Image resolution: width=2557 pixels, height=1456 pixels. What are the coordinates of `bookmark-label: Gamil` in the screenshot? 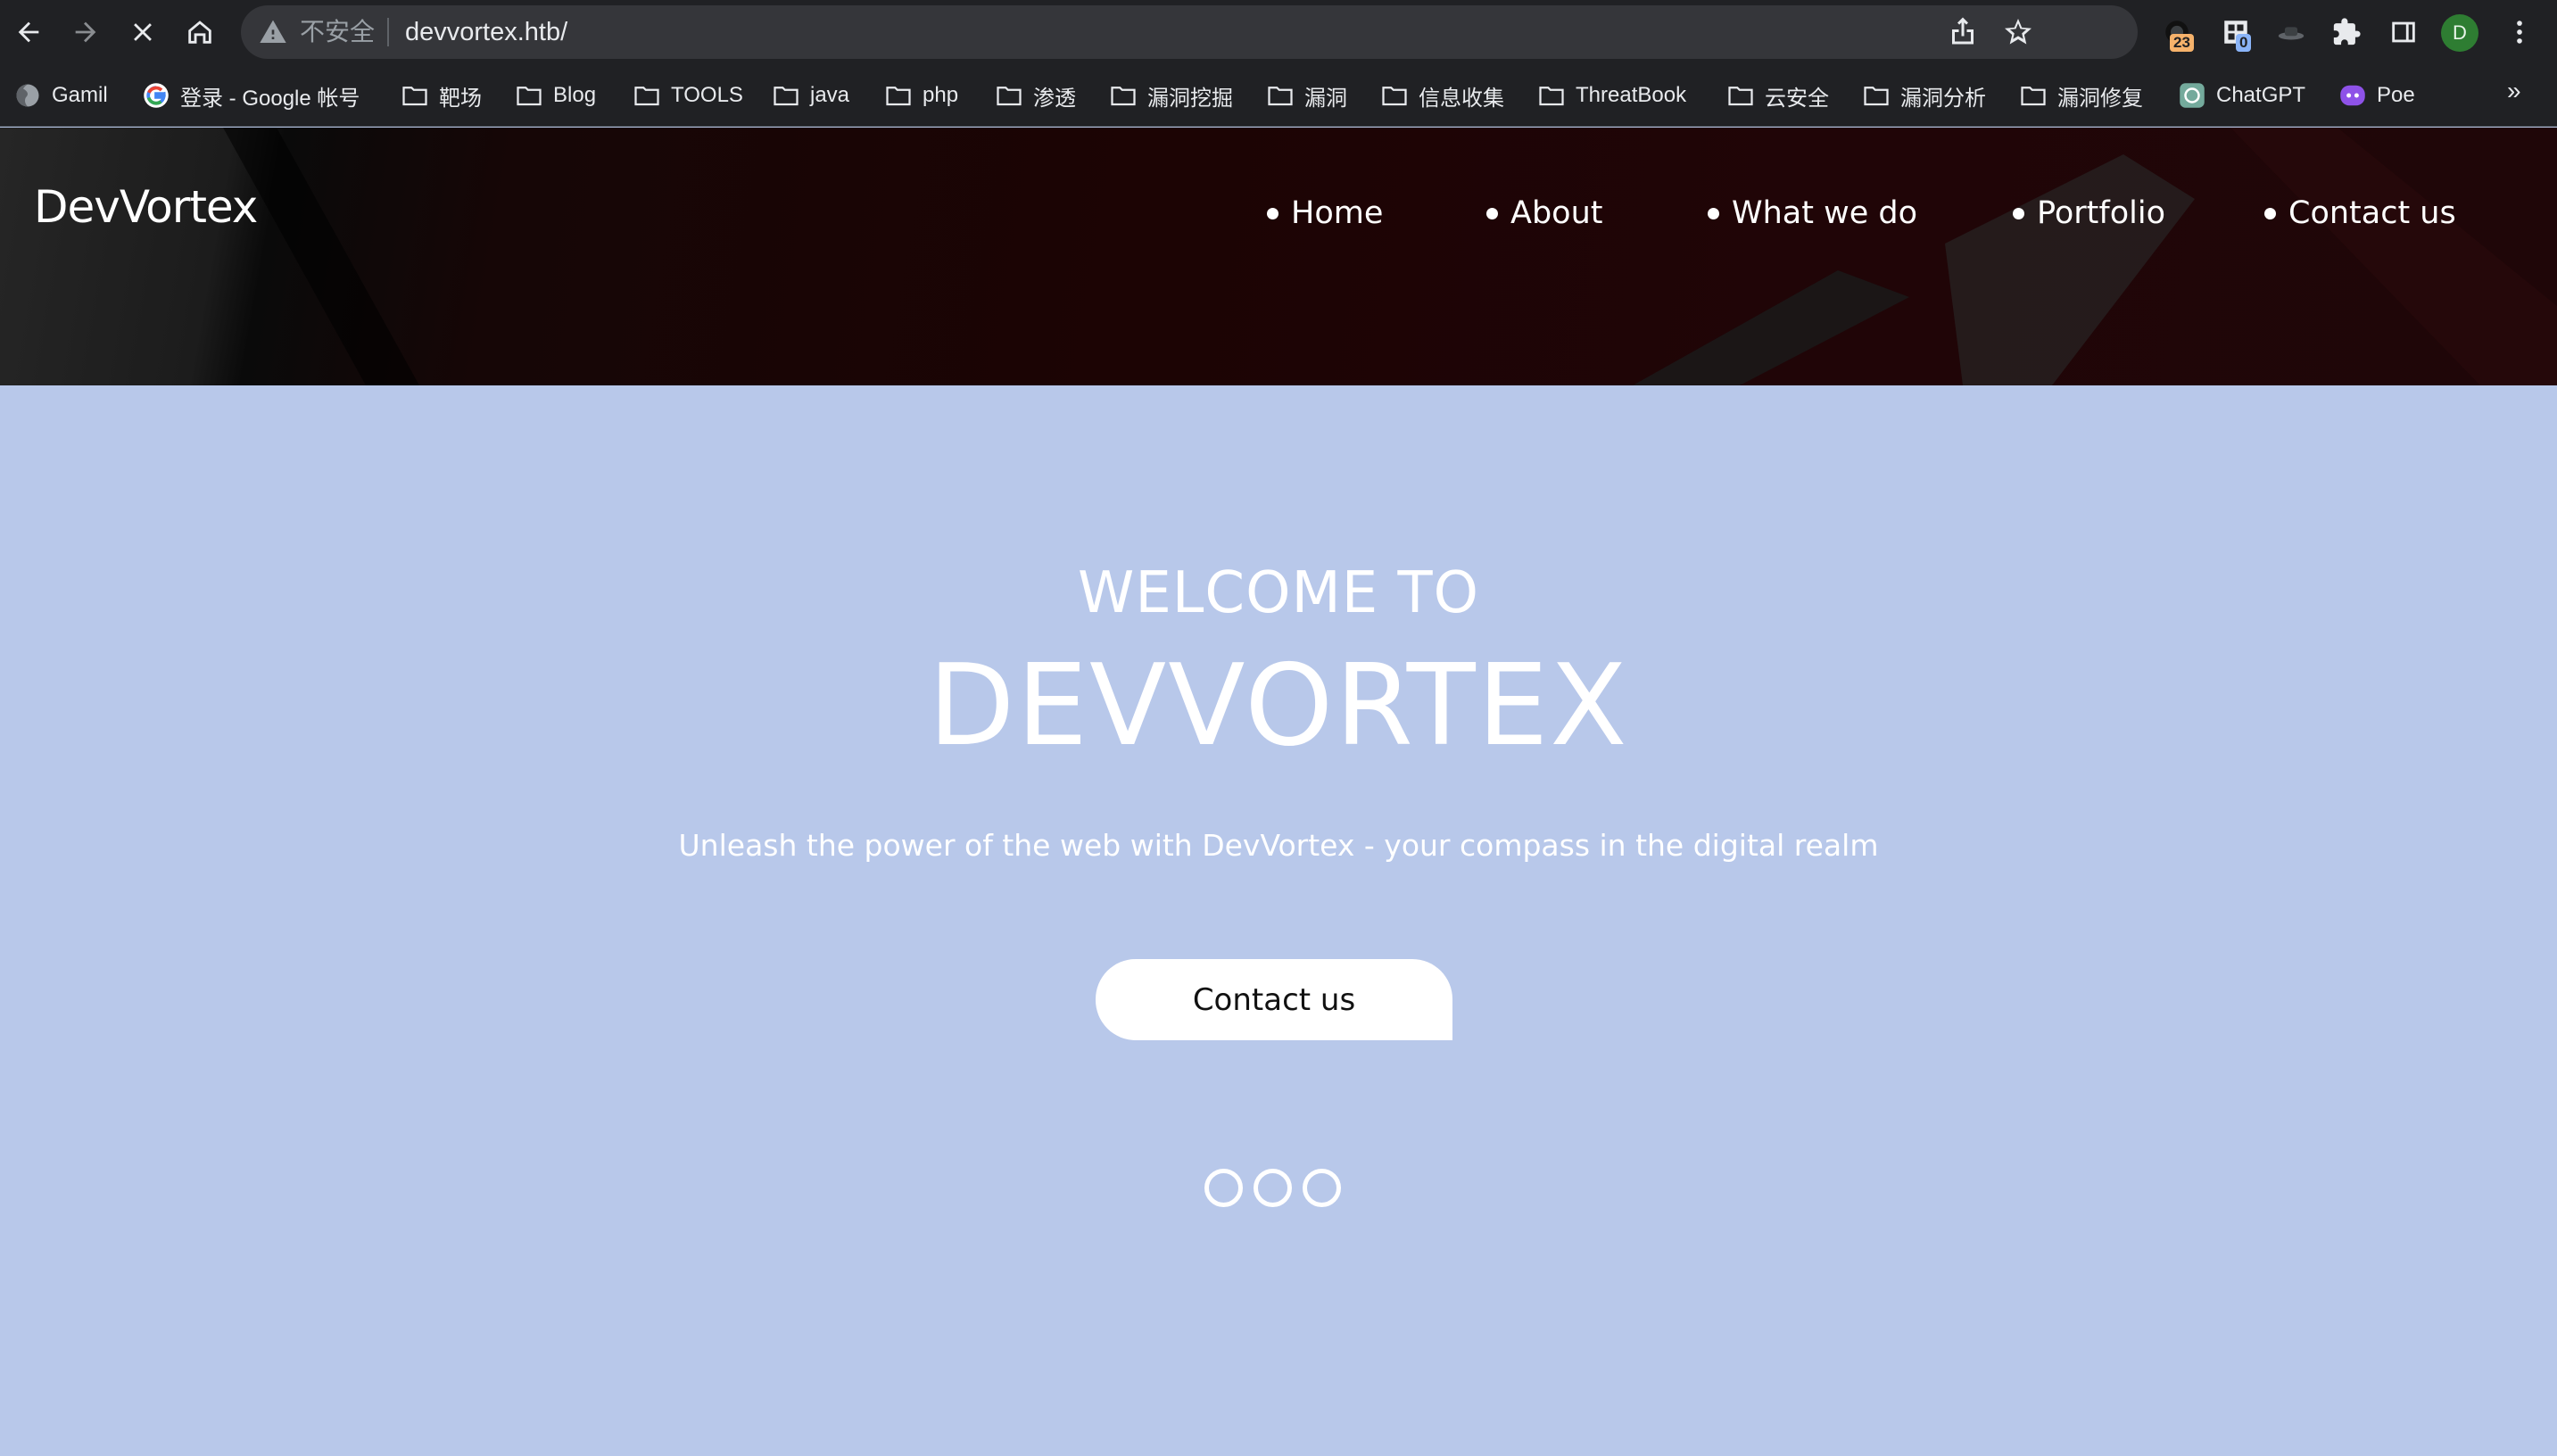 It's located at (80, 95).